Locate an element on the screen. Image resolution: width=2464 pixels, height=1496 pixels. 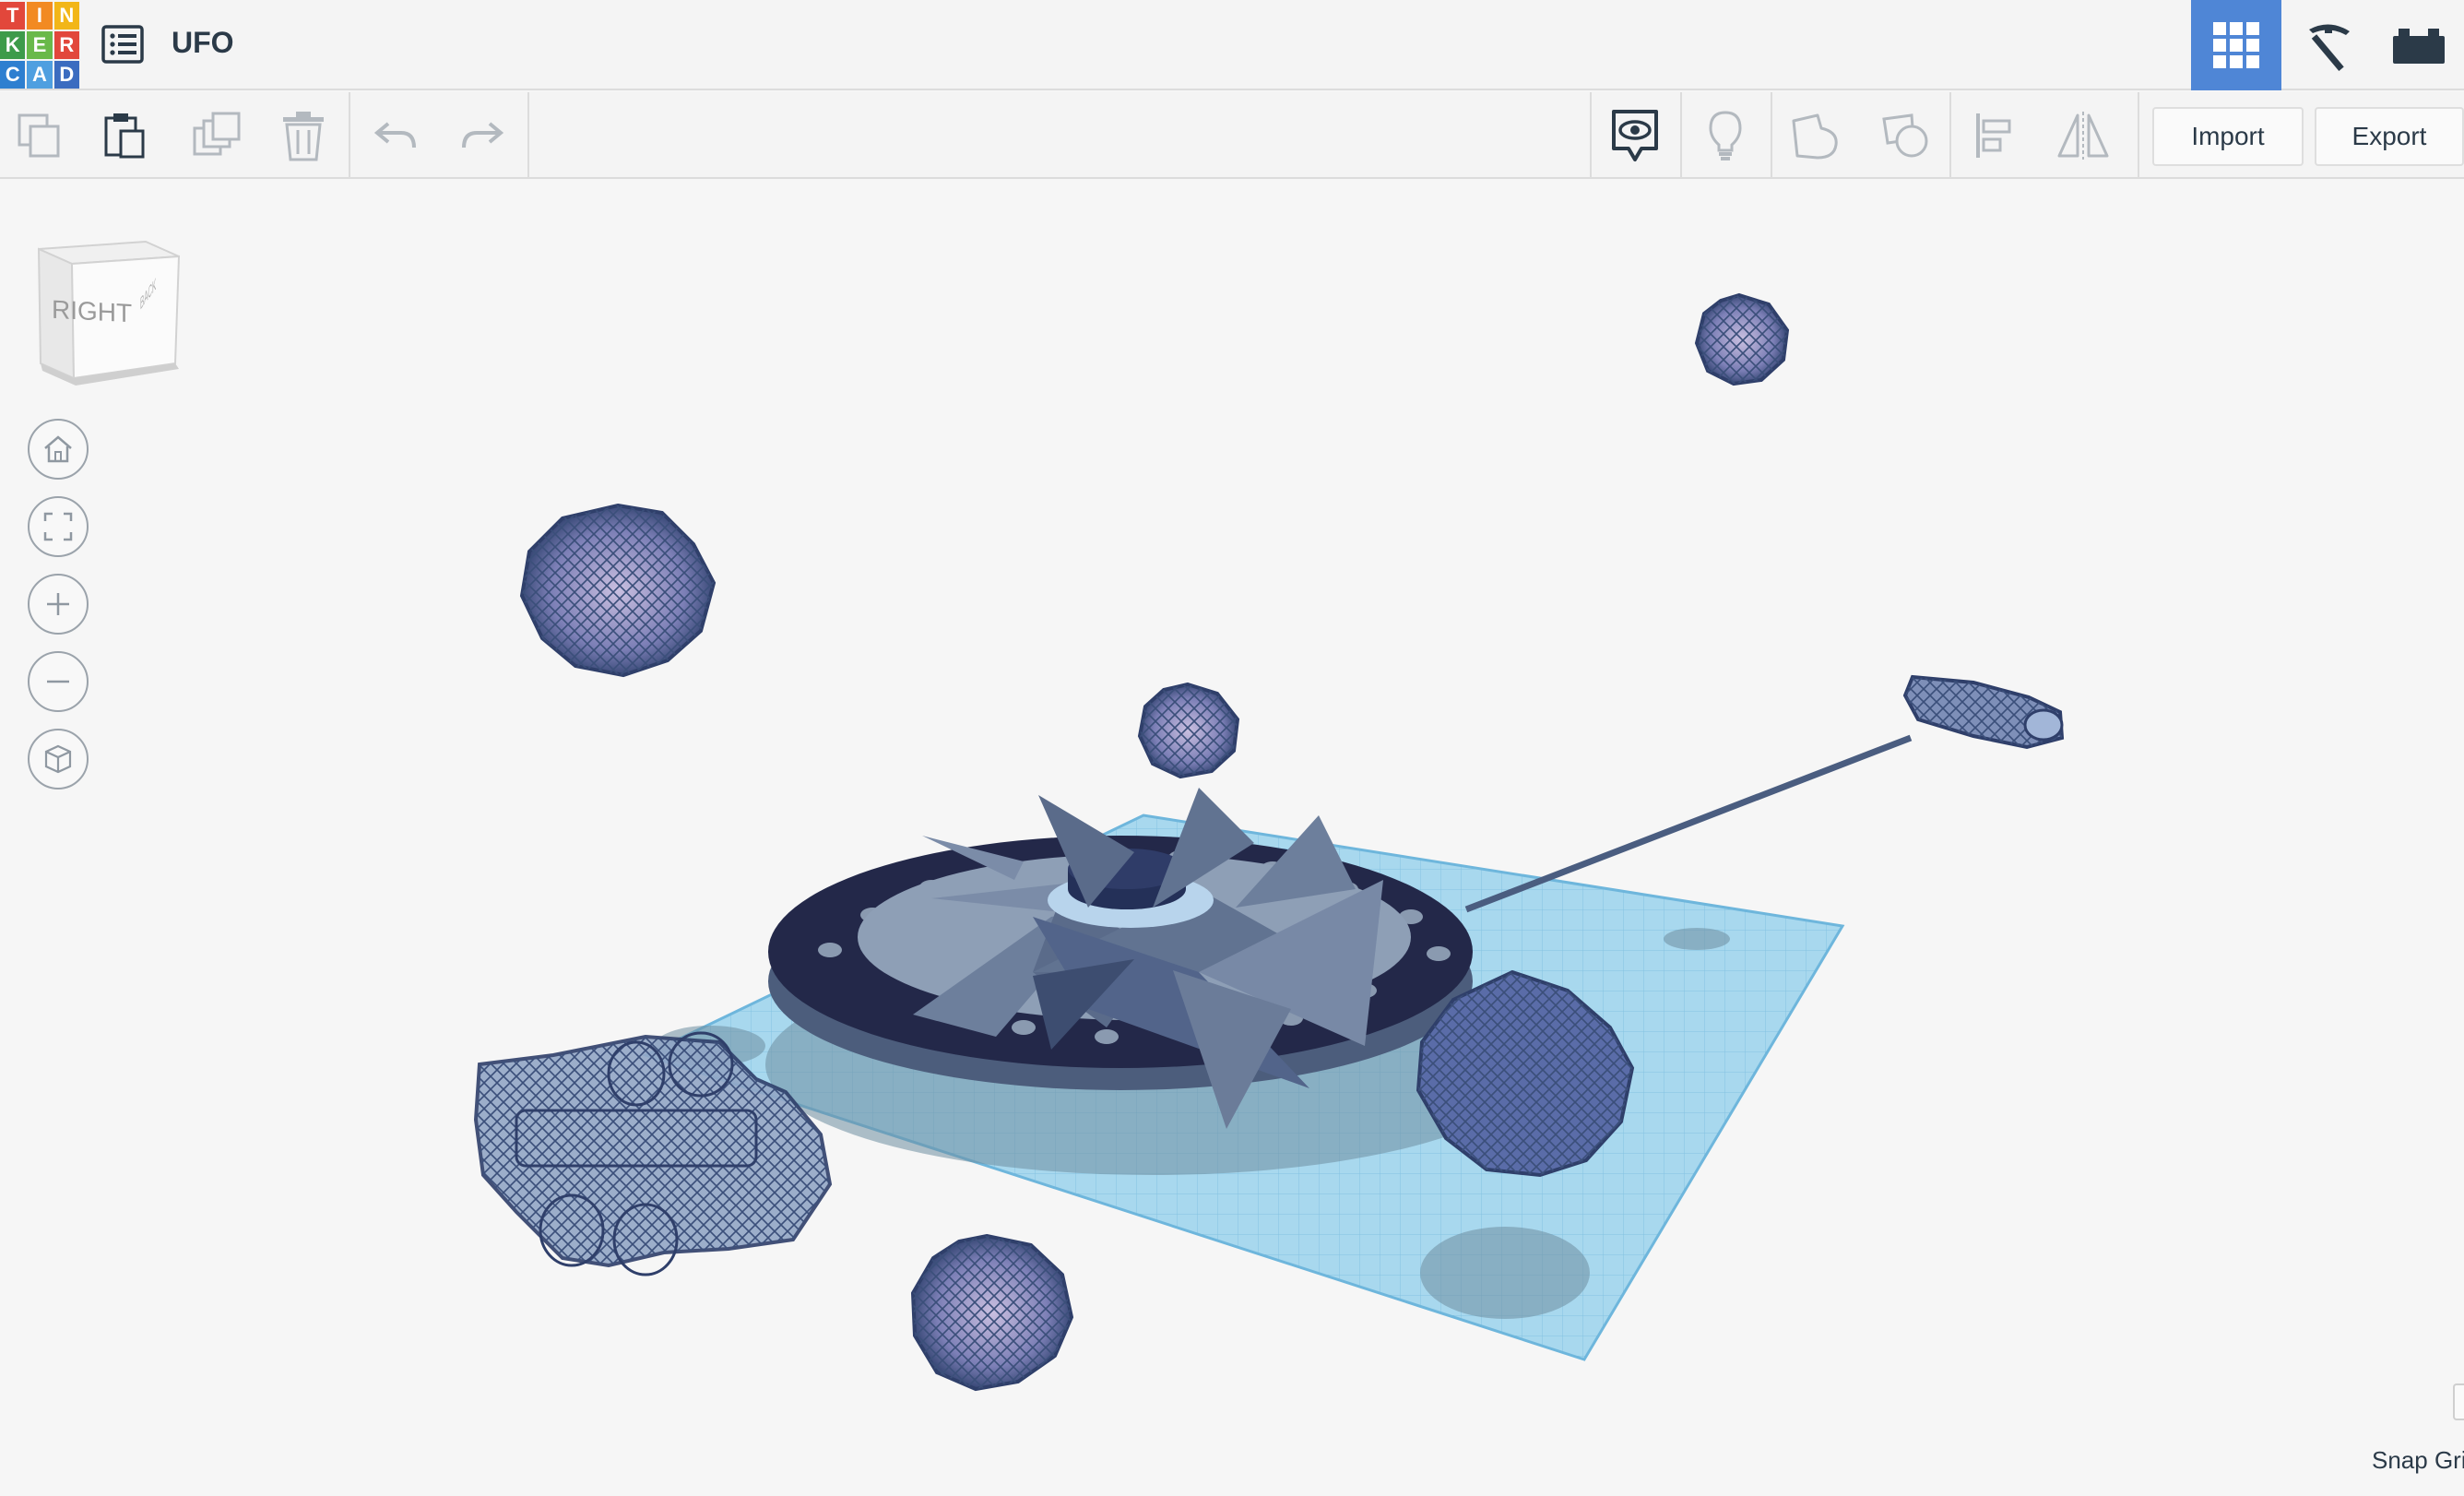
top-bar: T I N K E R C A D UFO is located at coordinates (1232, 45).